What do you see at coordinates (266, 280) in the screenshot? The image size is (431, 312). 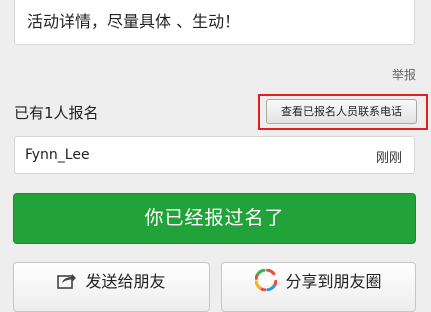 I see `moments-aperture-icon` at bounding box center [266, 280].